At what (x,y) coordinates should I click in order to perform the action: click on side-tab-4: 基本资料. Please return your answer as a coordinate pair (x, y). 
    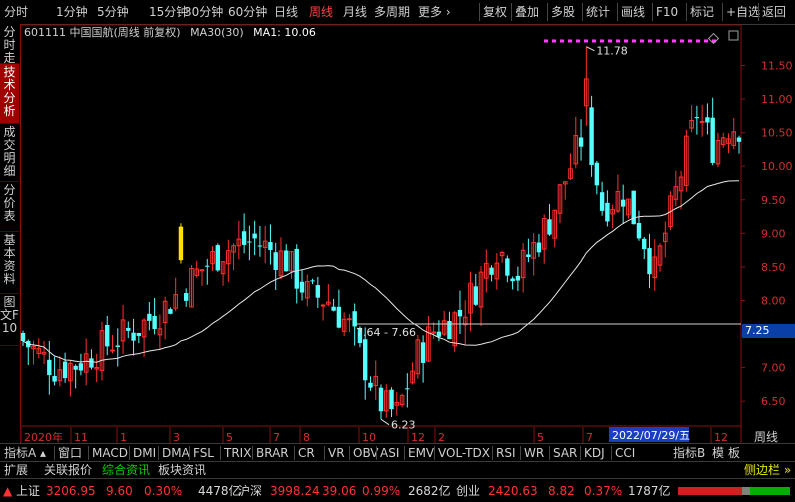
    Looking at the image, I should click on (9, 263).